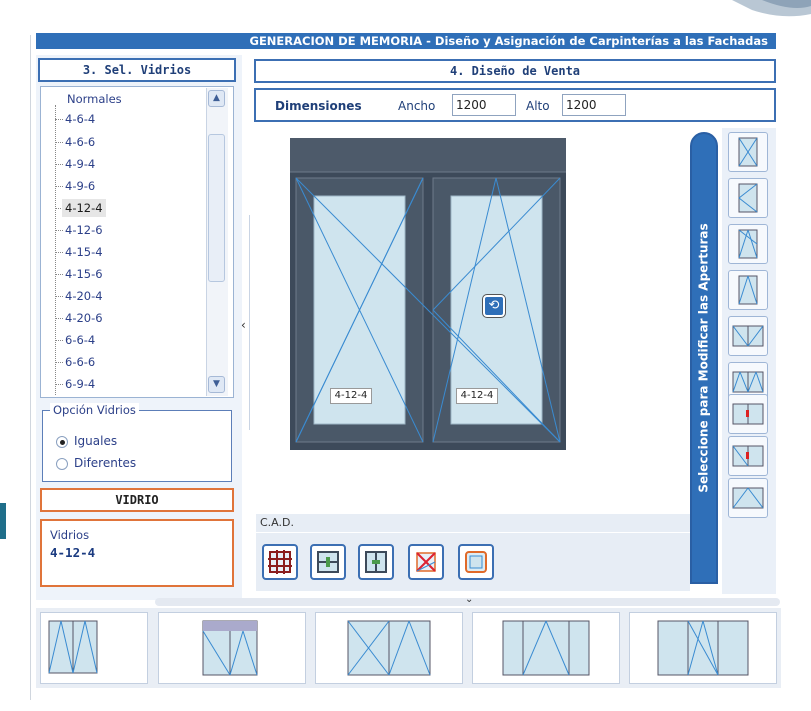 This screenshot has width=811, height=711. I want to click on glass-option-group, so click(137, 446).